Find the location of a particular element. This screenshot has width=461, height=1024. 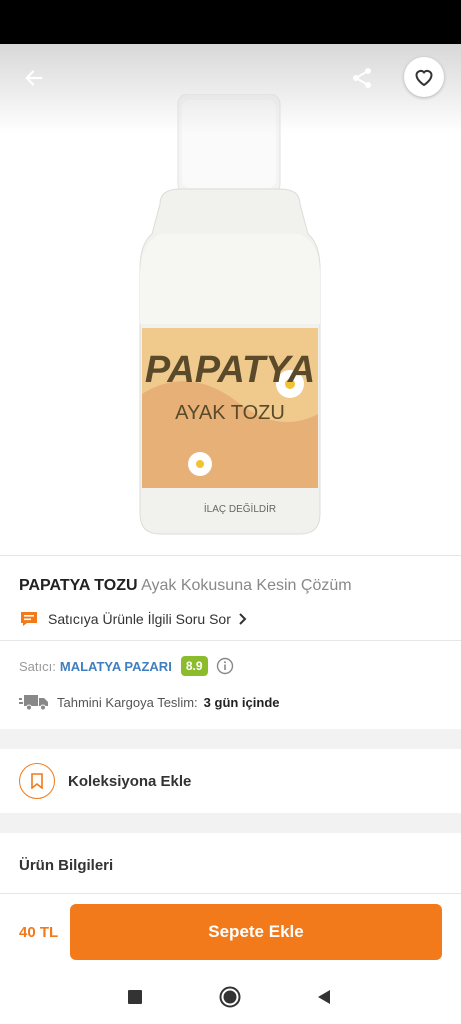

add-to-collection-button: Koleksiyona Ekle is located at coordinates (230, 781).